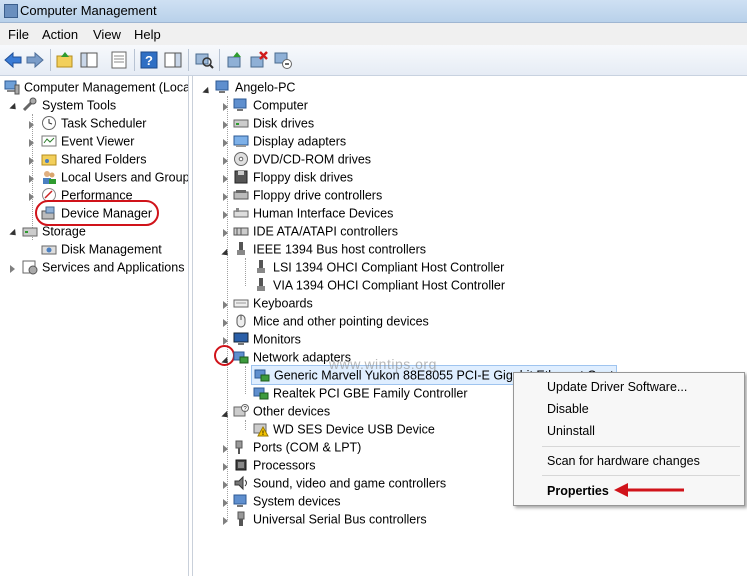 The height and width of the screenshot is (576, 747). What do you see at coordinates (270, 105) in the screenshot?
I see `device-category-computer: Computer` at bounding box center [270, 105].